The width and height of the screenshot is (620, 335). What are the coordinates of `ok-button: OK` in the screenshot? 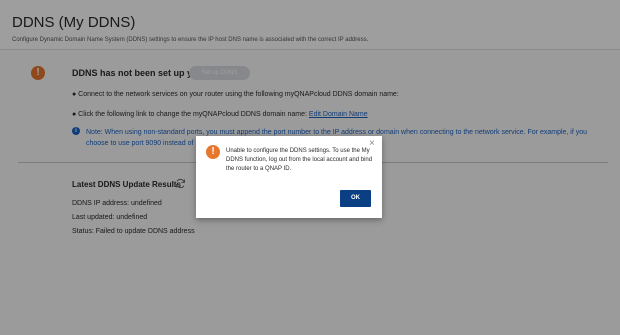 It's located at (355, 198).